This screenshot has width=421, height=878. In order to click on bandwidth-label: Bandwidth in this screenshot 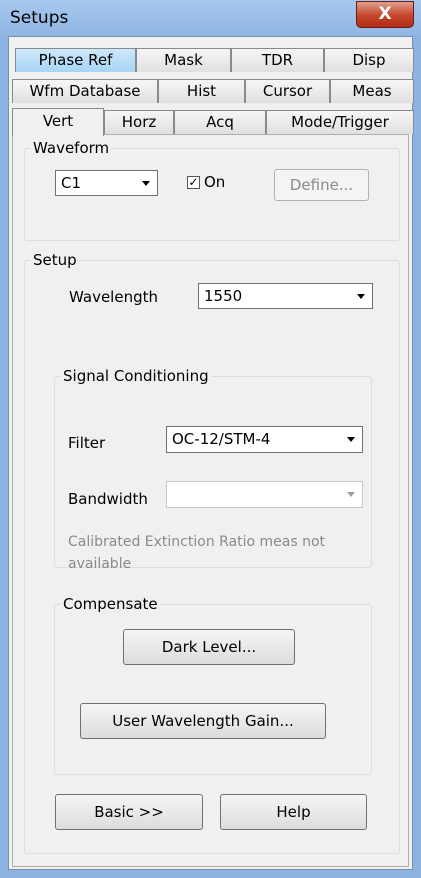, I will do `click(108, 499)`.